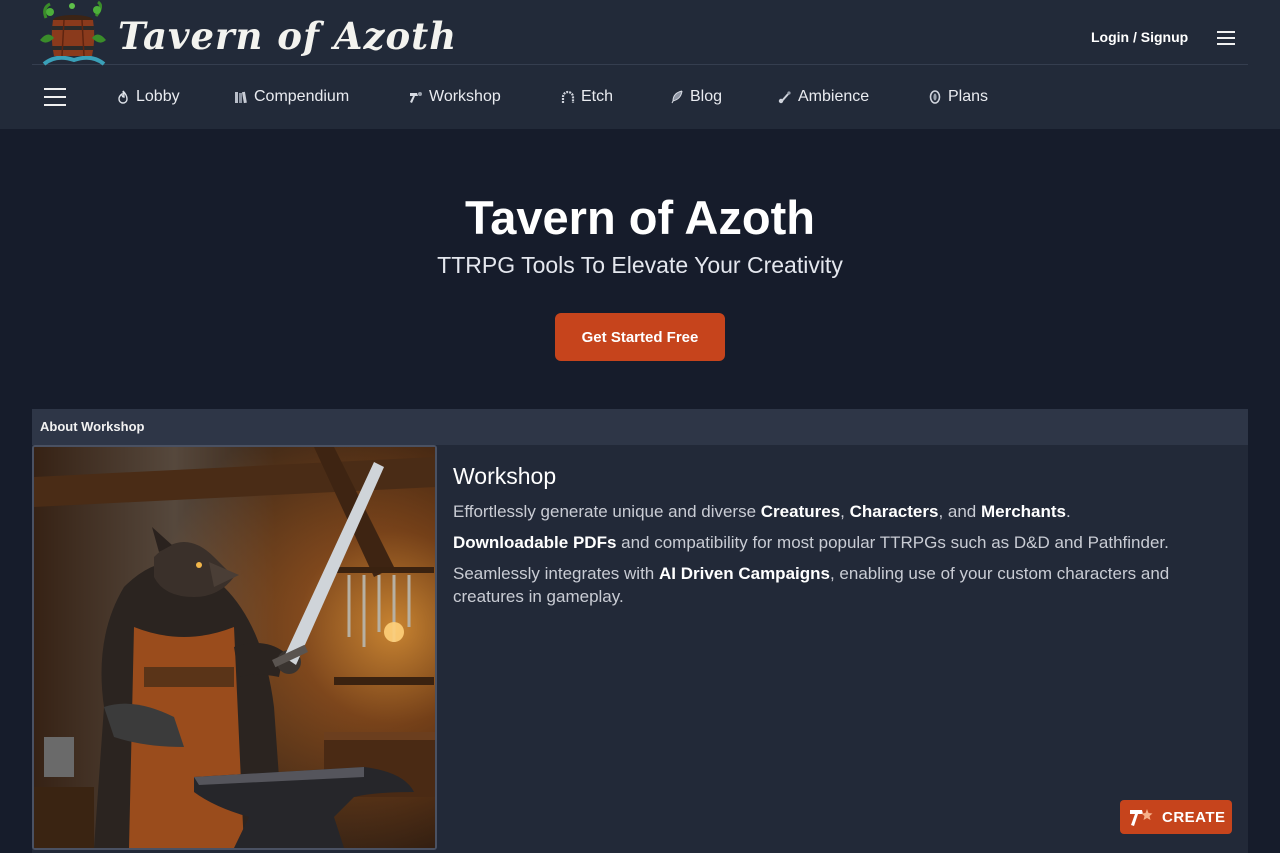 Image resolution: width=1280 pixels, height=853 pixels. I want to click on text-span: Effortlessly generate unique and diverse, so click(607, 511).